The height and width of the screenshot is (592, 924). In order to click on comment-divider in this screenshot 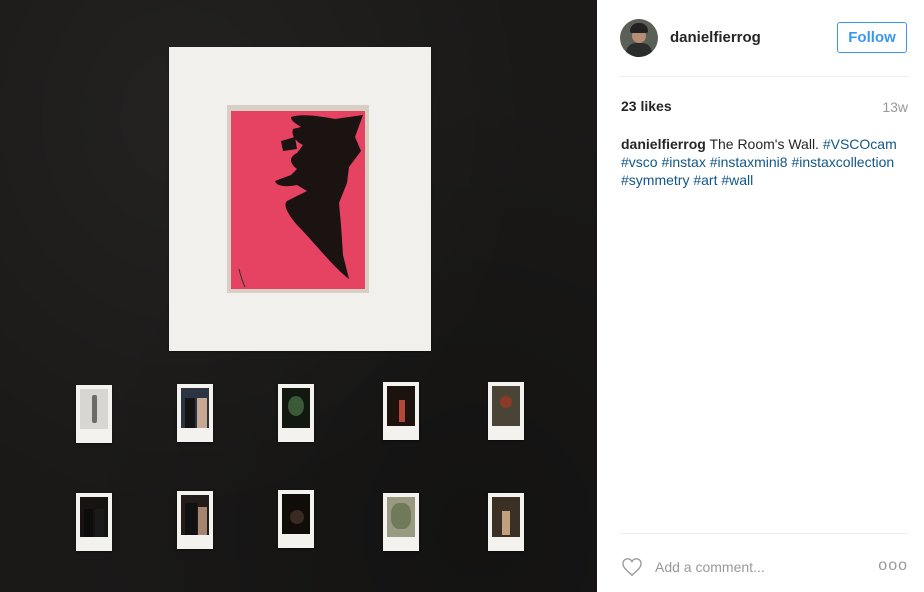, I will do `click(764, 533)`.